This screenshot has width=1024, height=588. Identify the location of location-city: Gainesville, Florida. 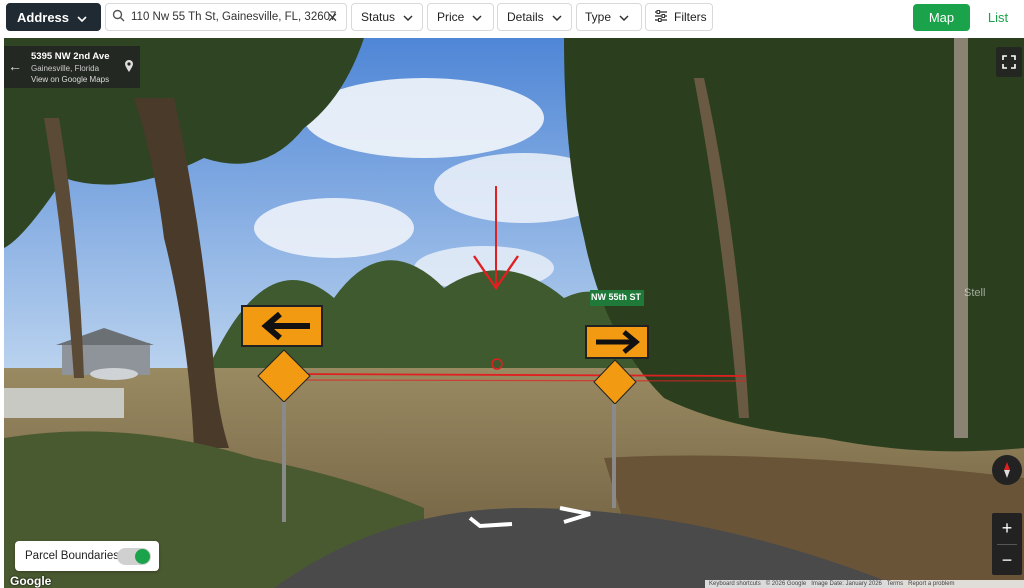
(65, 68).